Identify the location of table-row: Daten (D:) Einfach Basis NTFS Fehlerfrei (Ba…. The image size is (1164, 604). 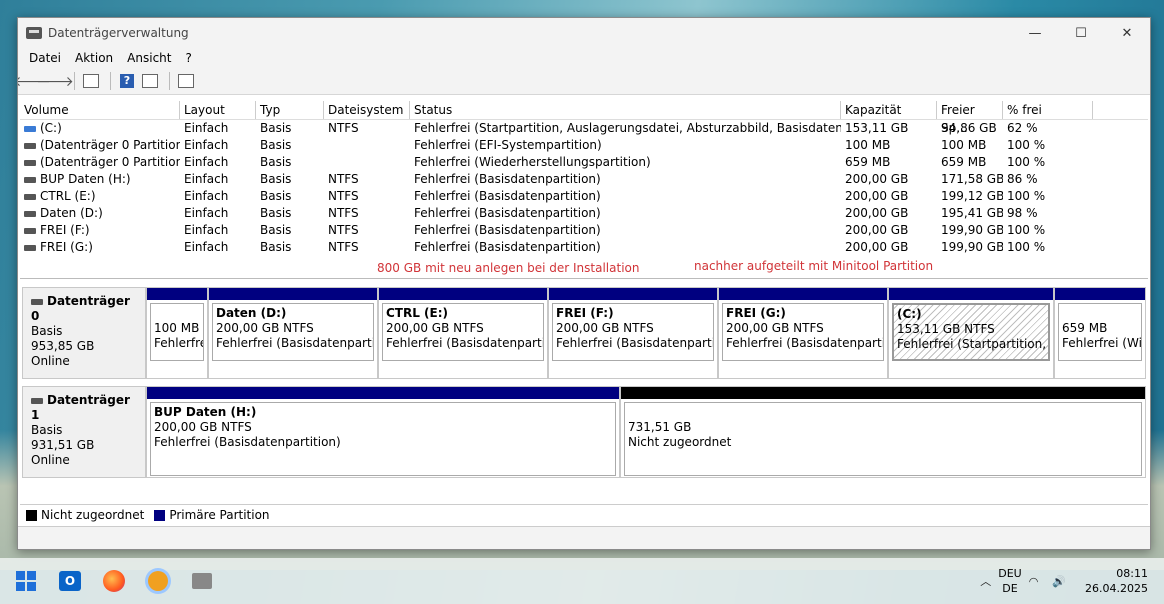
(584, 213).